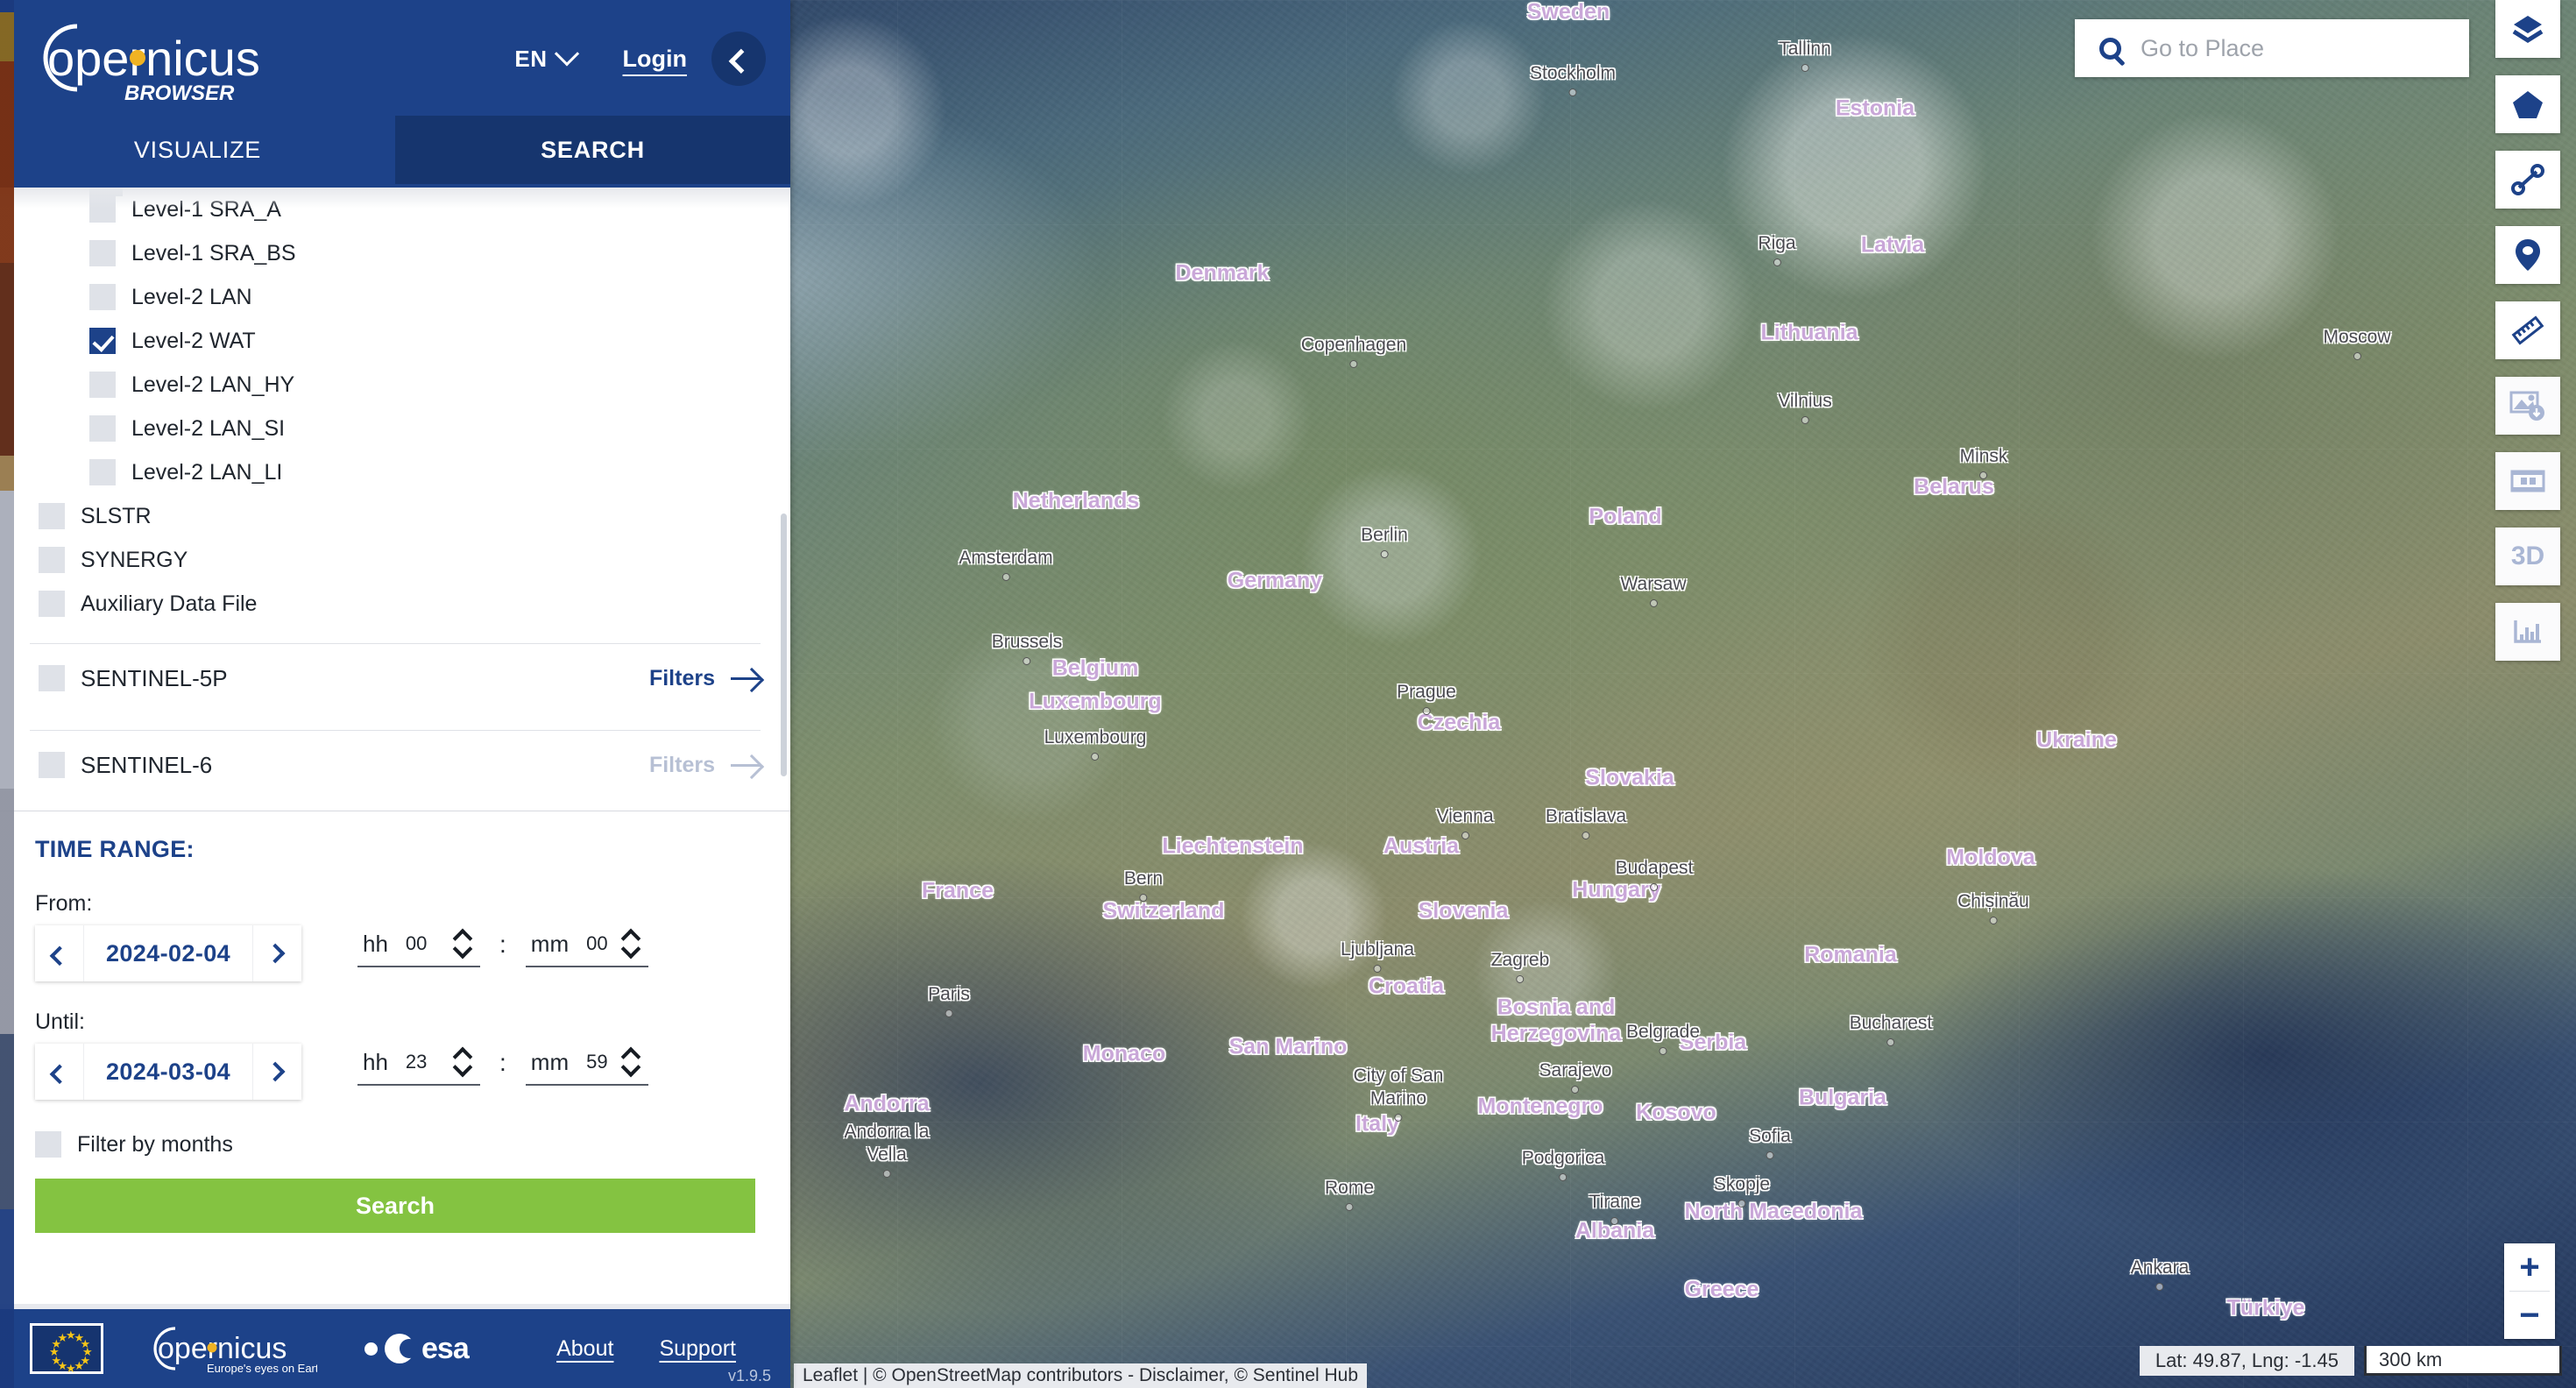 Image resolution: width=2576 pixels, height=1388 pixels. I want to click on from-hour-field: hh 00, so click(418, 947).